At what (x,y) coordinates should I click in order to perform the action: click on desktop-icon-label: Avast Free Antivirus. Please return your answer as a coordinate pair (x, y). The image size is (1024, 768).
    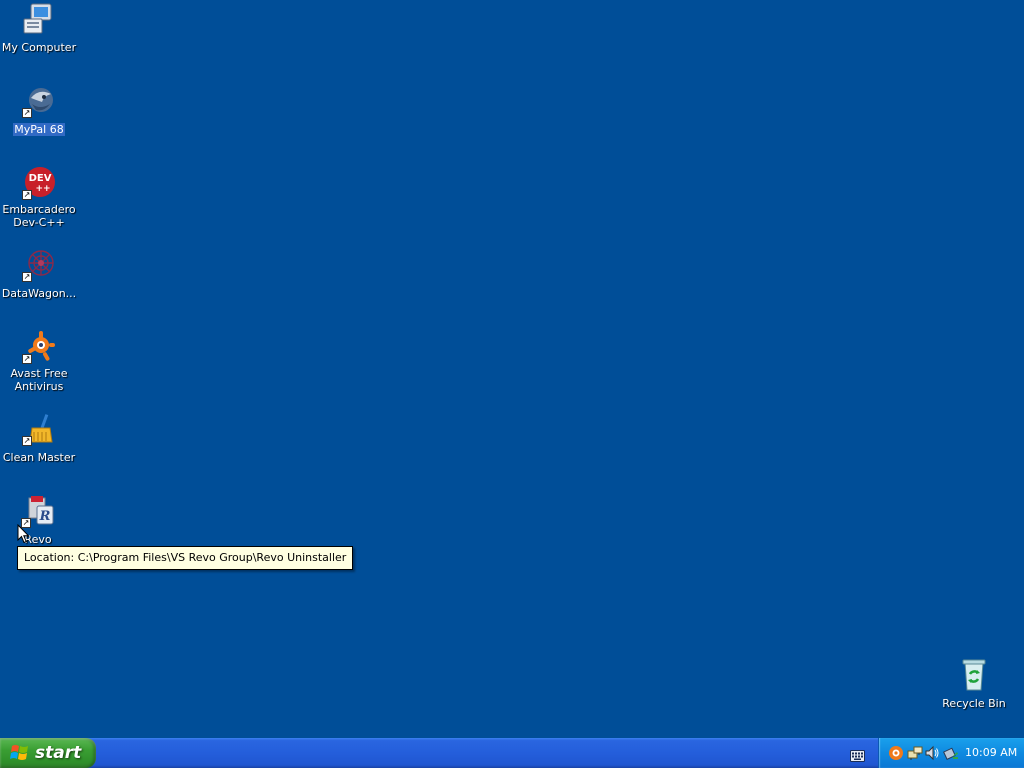
    Looking at the image, I should click on (39, 380).